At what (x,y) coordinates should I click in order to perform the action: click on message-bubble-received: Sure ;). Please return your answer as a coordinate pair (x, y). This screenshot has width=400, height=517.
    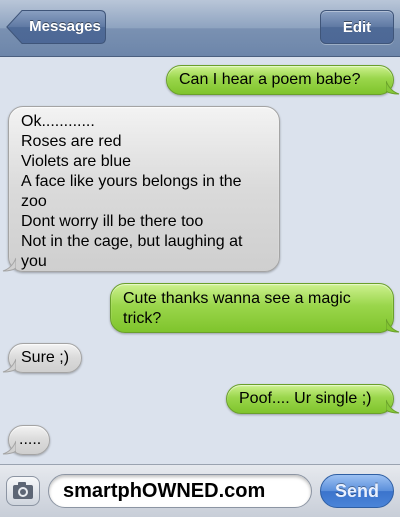
    Looking at the image, I should click on (42, 358).